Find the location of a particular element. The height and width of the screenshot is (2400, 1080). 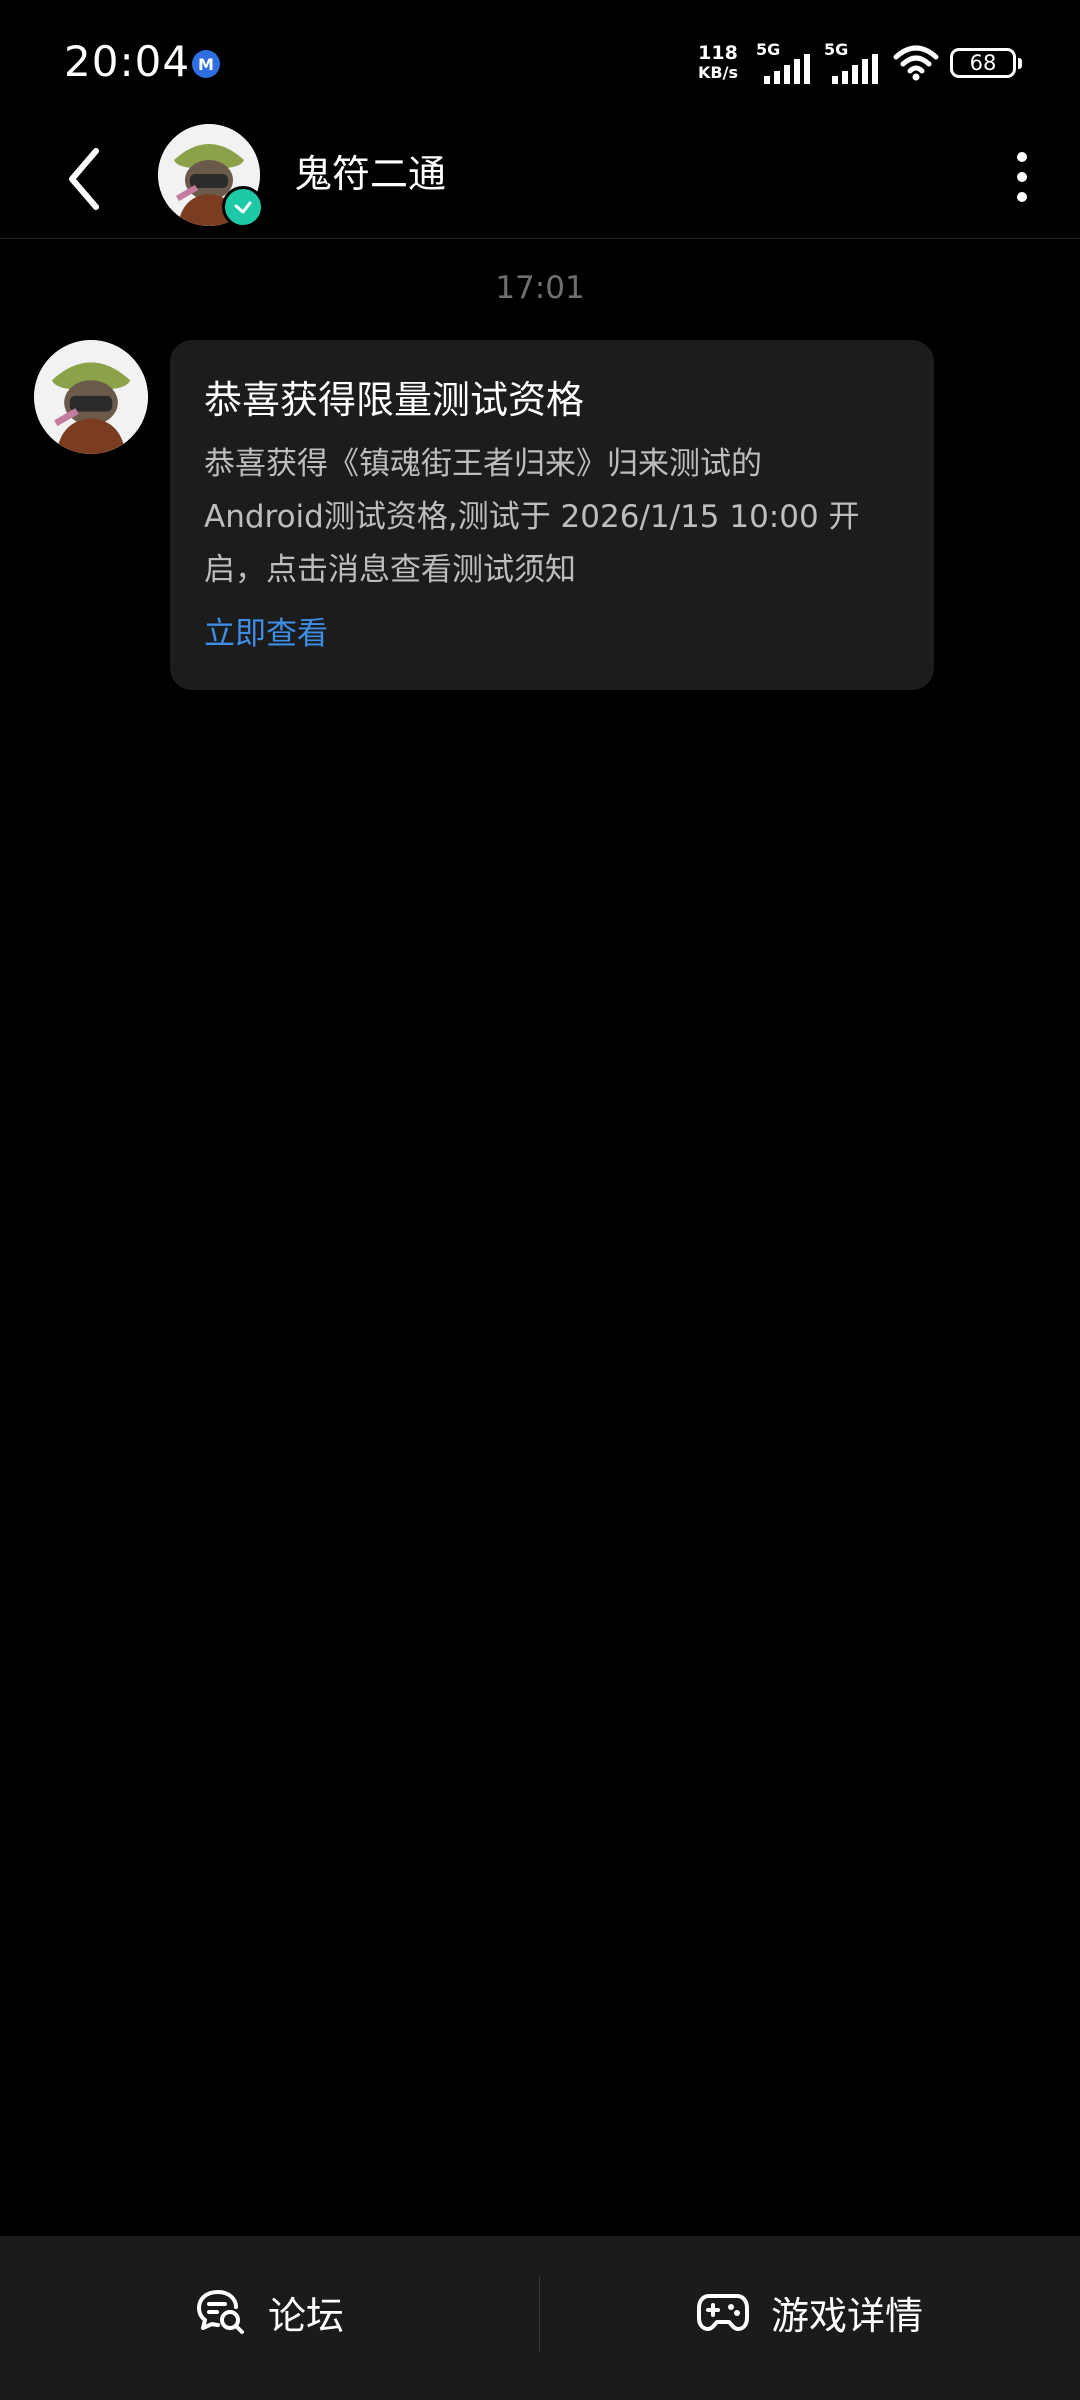

network-speed: 118 KB/s is located at coordinates (718, 62).